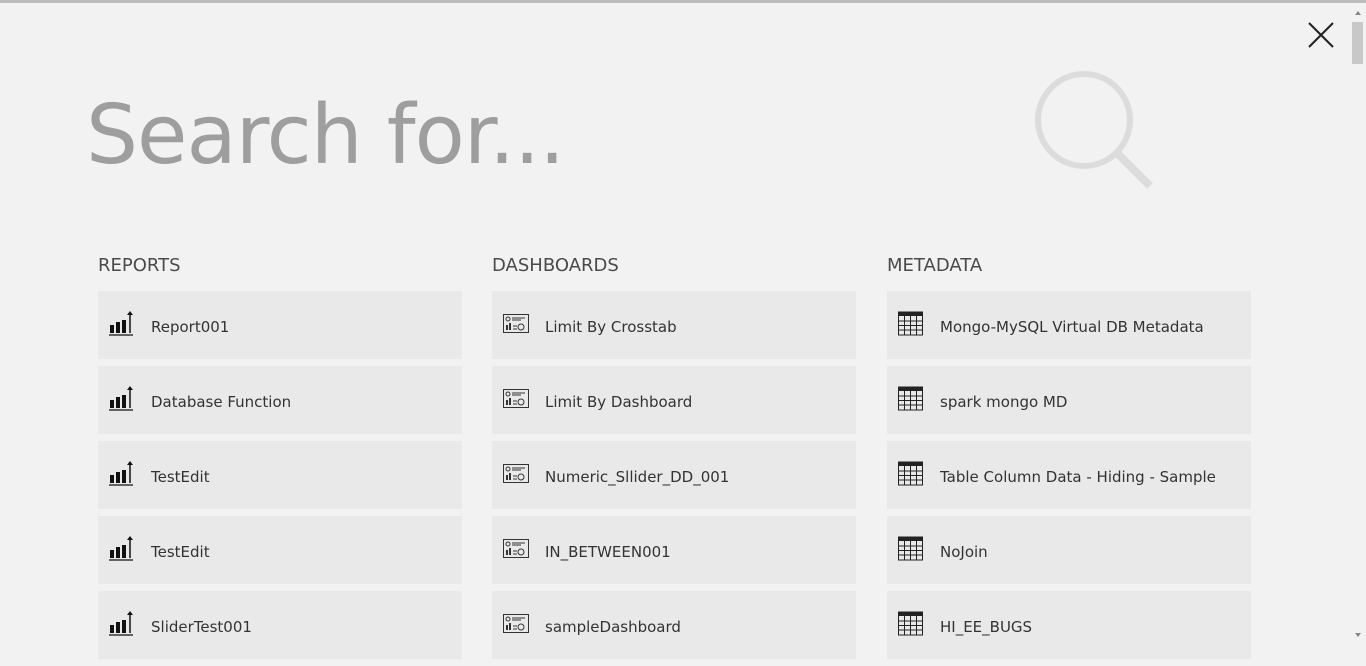  What do you see at coordinates (608, 552) in the screenshot?
I see `dashboard-item-label: IN_BETWEEN001` at bounding box center [608, 552].